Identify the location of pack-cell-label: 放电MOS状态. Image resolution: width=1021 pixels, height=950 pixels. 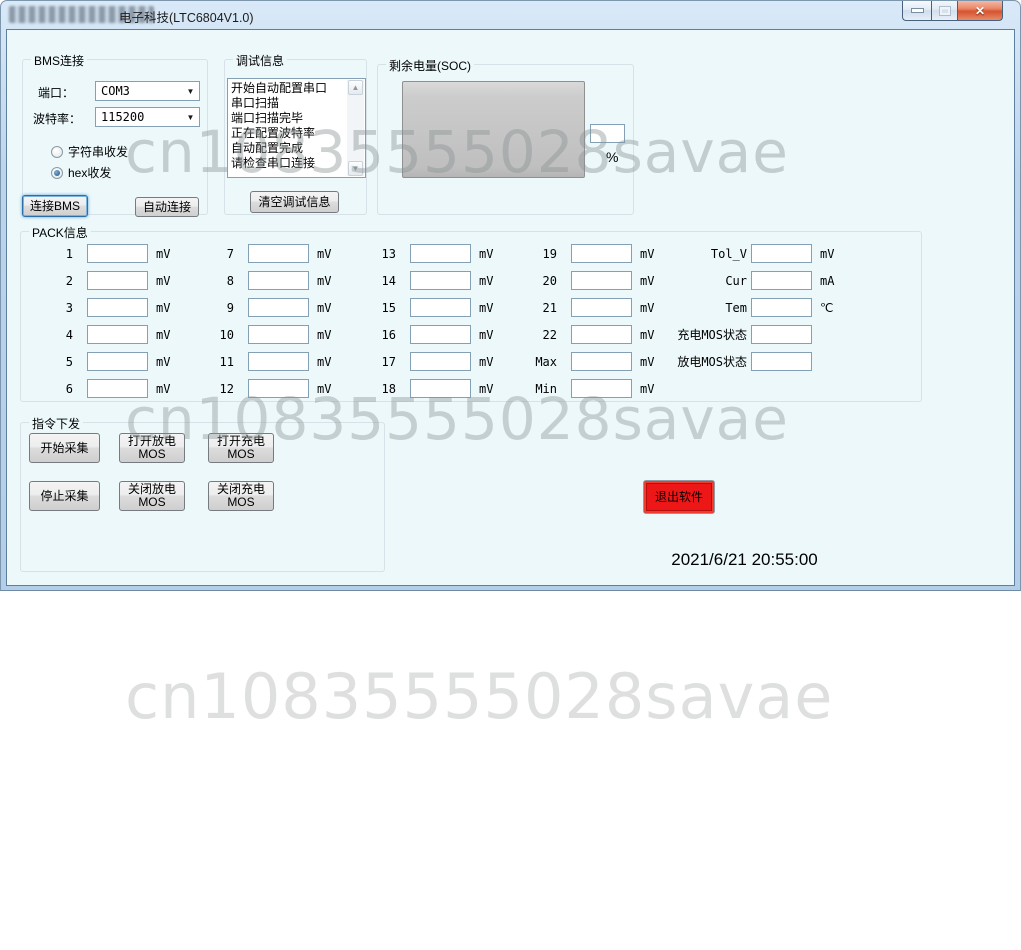
(712, 362).